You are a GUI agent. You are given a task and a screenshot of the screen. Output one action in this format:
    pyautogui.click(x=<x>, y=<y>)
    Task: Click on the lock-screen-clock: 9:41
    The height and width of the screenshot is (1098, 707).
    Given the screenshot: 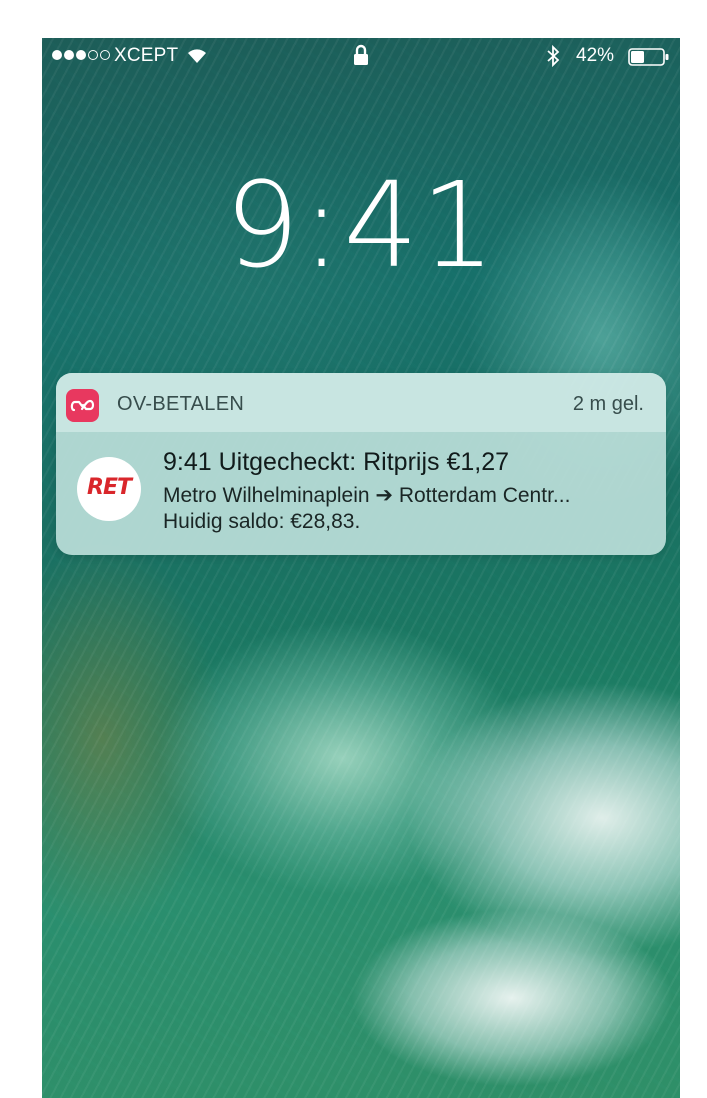 What is the action you would take?
    pyautogui.click(x=361, y=225)
    